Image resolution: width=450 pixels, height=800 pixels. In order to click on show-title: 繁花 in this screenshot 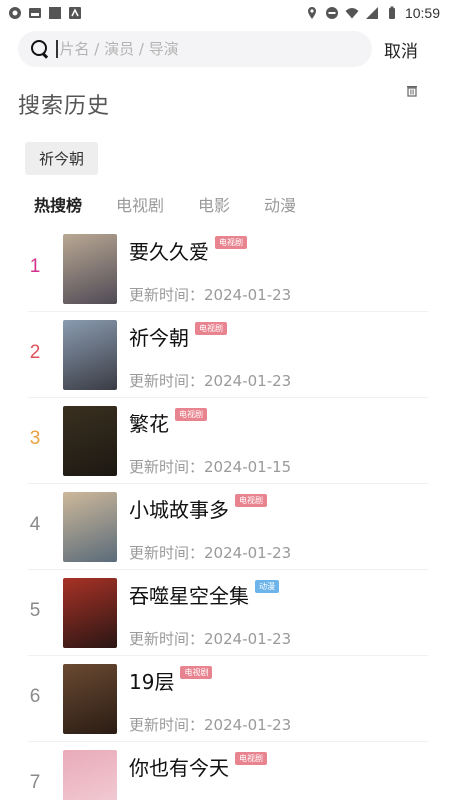, I will do `click(149, 424)`.